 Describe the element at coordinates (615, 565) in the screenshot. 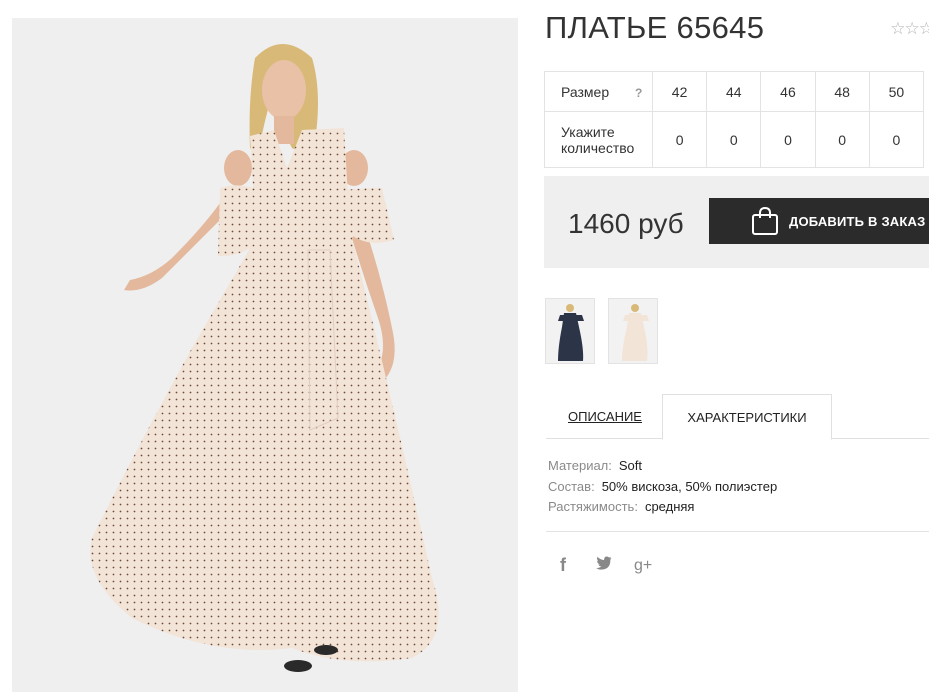

I see `twitter-icon` at that location.